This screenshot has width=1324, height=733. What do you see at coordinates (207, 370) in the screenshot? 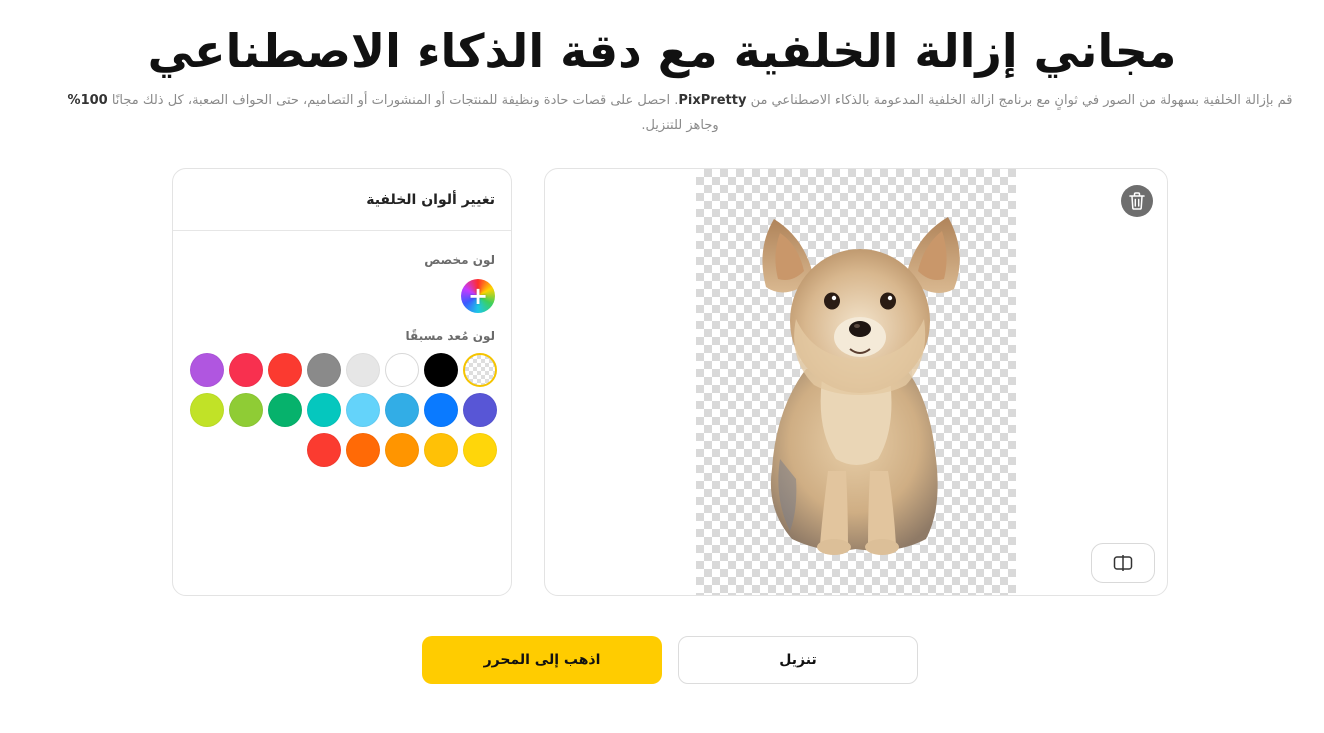
I see `swatch-purple` at bounding box center [207, 370].